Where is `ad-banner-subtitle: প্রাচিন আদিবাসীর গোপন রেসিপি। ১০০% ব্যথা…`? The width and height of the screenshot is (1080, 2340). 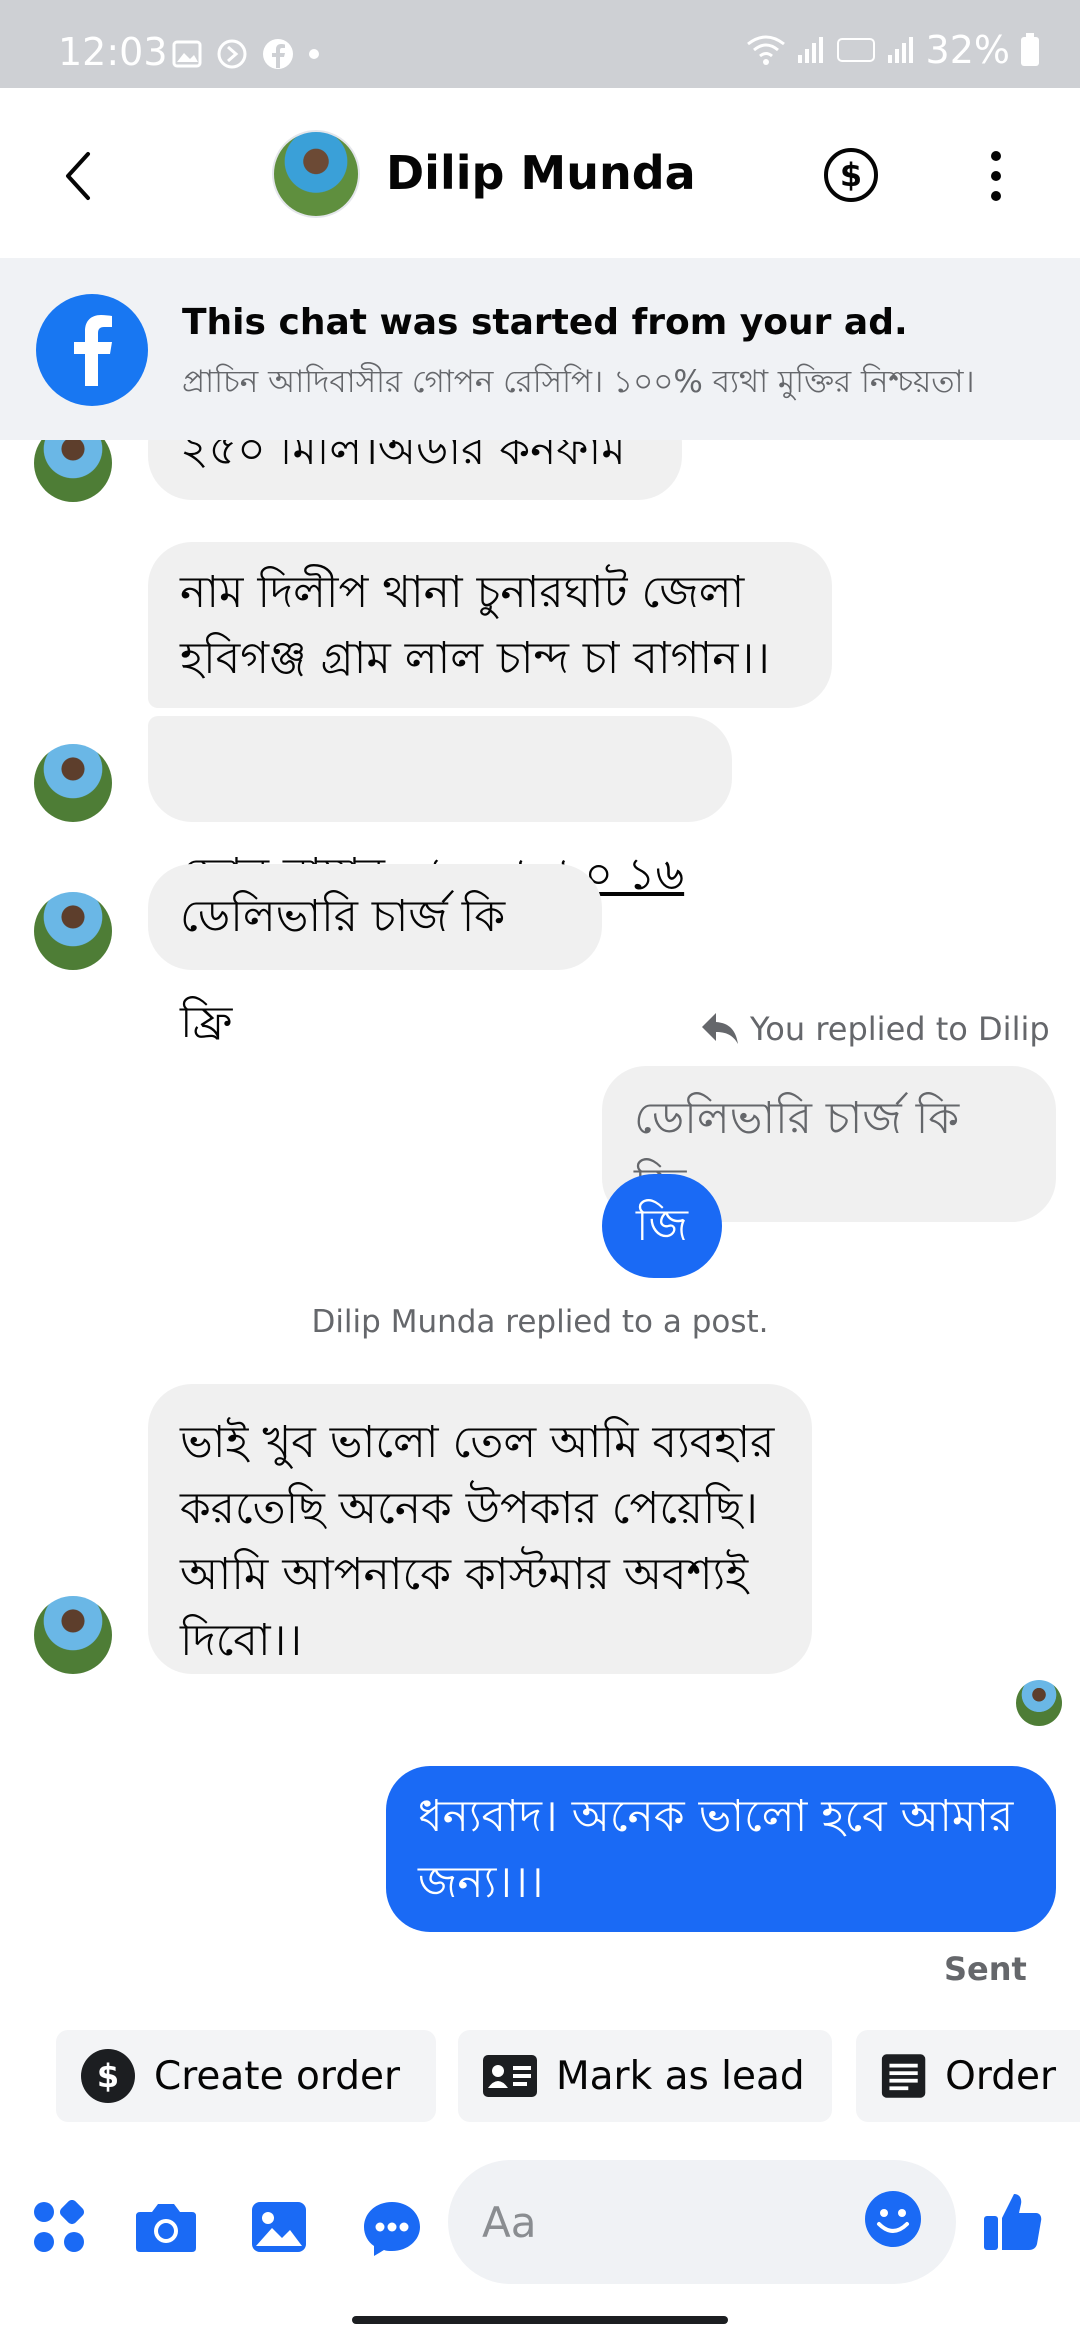 ad-banner-subtitle: প্রাচিন আদিবাসীর গোপন রেসিপি। ১০০% ব্যথা… is located at coordinates (578, 382).